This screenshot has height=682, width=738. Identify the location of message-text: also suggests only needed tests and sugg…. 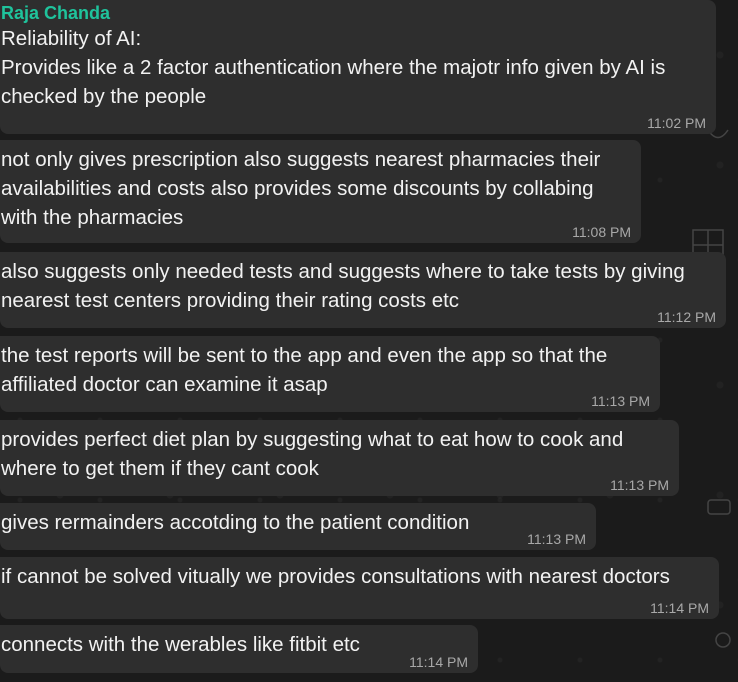
(346, 286).